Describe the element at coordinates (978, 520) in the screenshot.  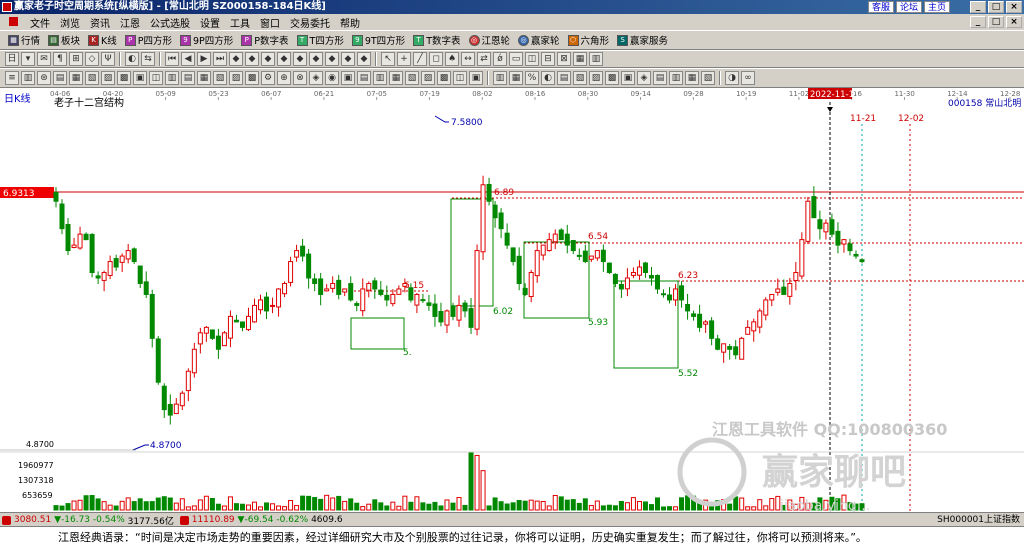
I see `status-index-name: SH000001上证指数` at that location.